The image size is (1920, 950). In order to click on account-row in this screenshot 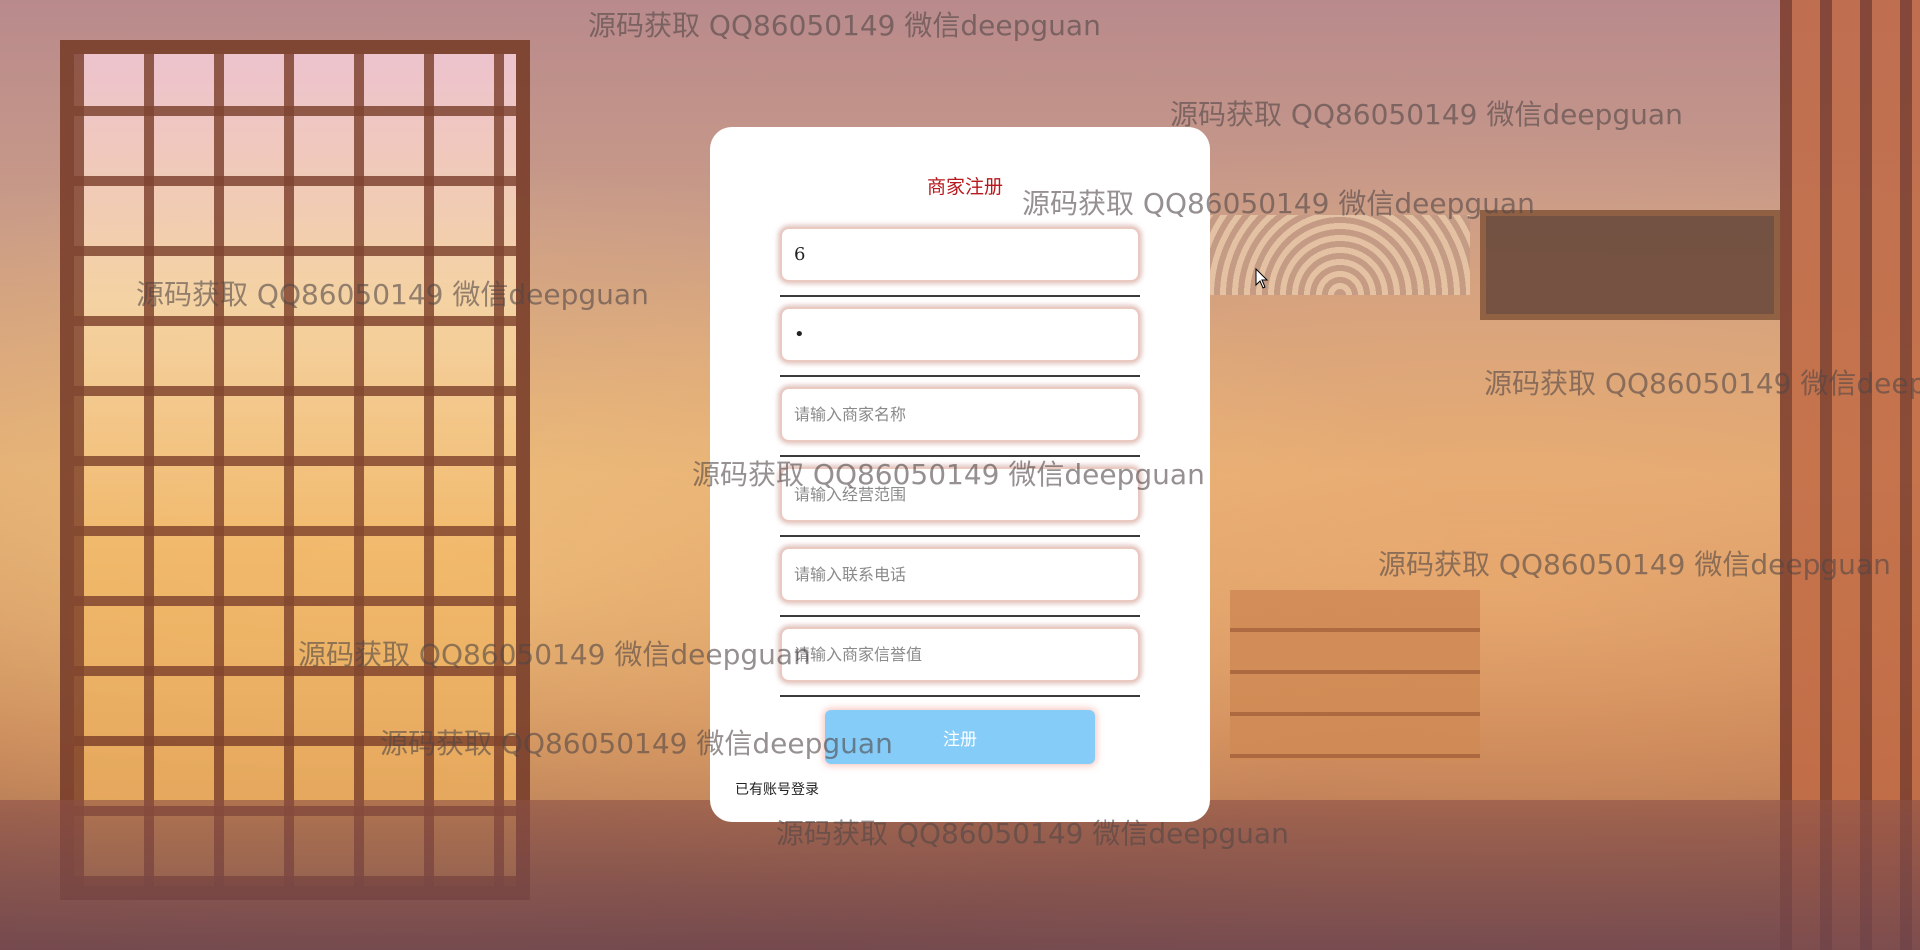, I will do `click(960, 262)`.